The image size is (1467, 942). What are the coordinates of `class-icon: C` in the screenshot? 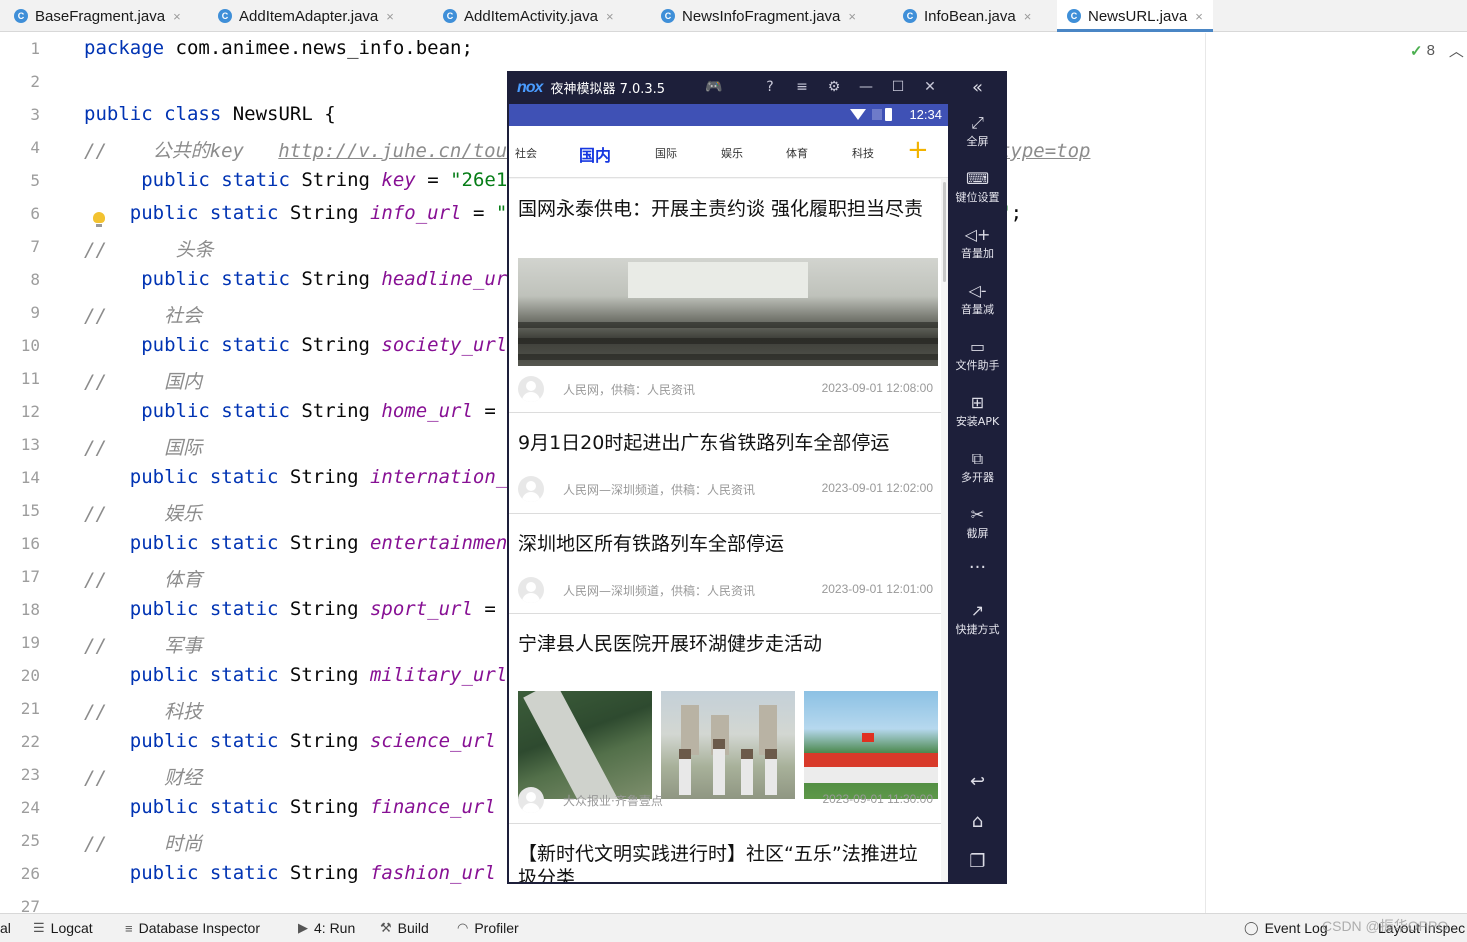 It's located at (450, 16).